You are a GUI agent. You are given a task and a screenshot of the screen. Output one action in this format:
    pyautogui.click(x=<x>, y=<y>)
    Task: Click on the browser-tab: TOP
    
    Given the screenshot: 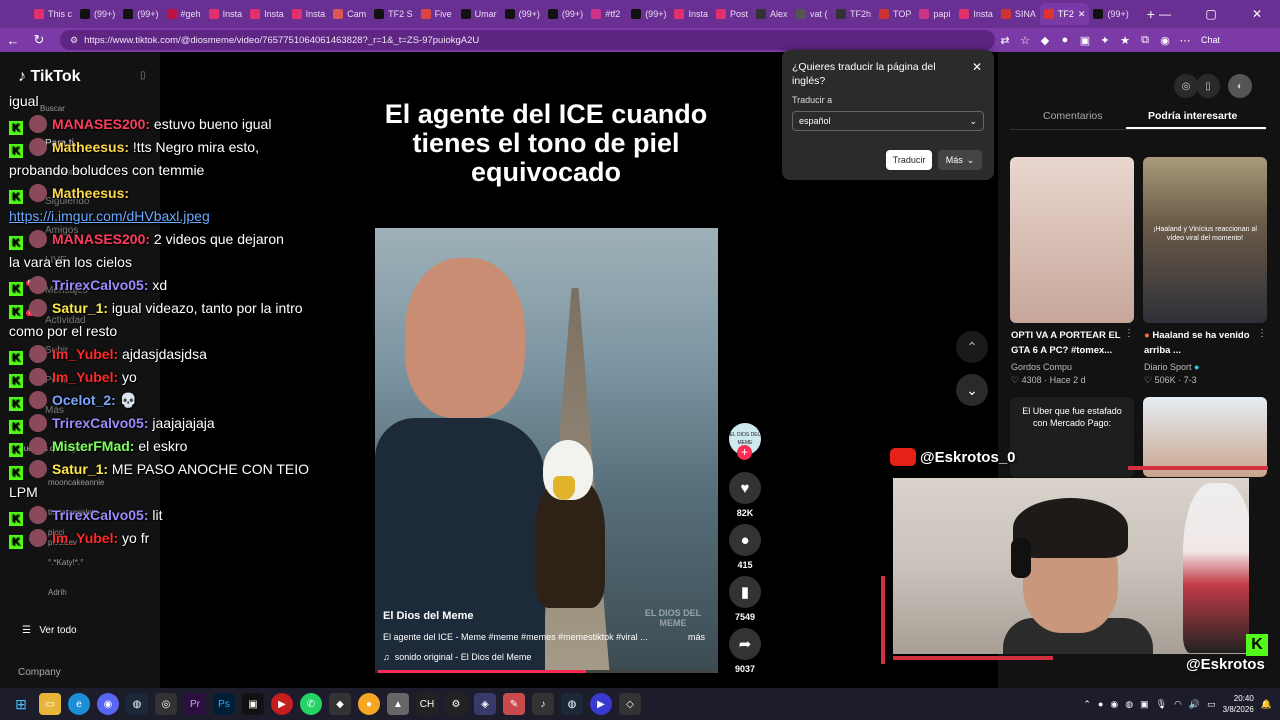 What is the action you would take?
    pyautogui.click(x=895, y=14)
    